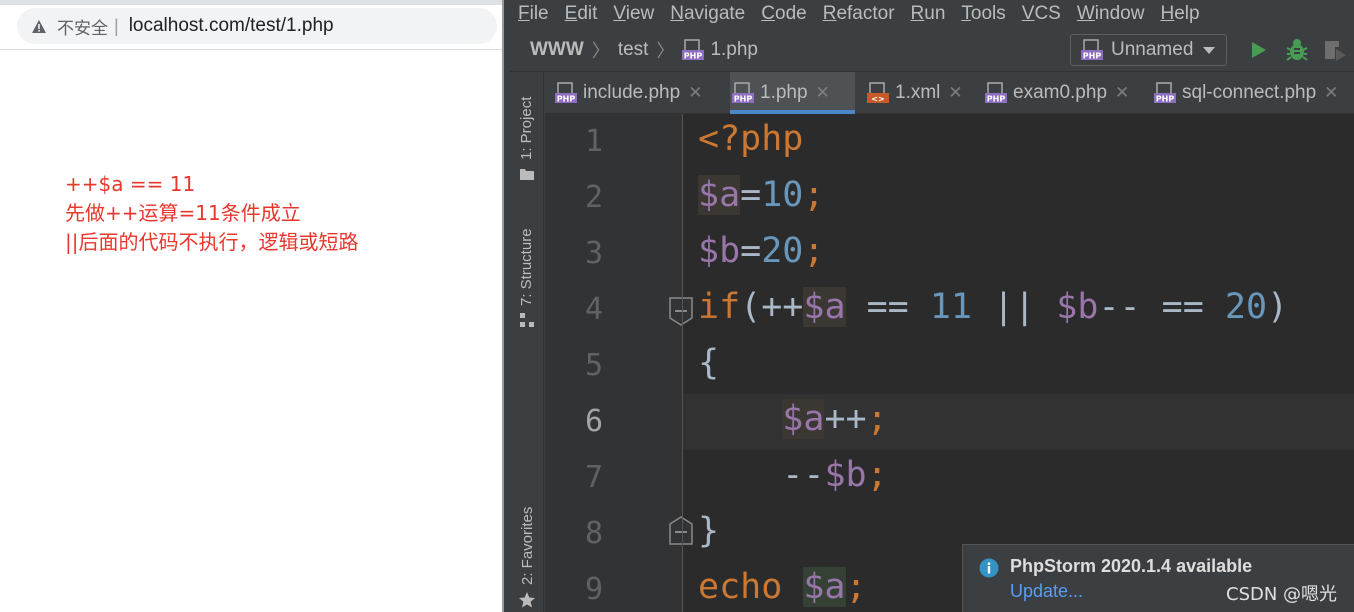 The width and height of the screenshot is (1354, 612). I want to click on code-line-5: {, so click(709, 363).